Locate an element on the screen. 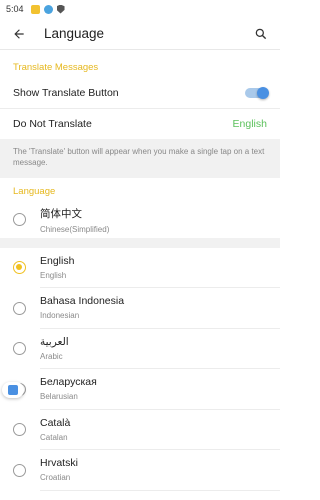 Image resolution: width=320 pixels, height=500 pixels. language-name: English is located at coordinates (57, 260).